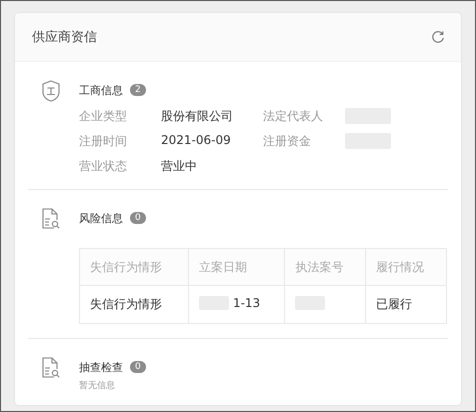  I want to click on field-label: 法定代表人, so click(293, 116).